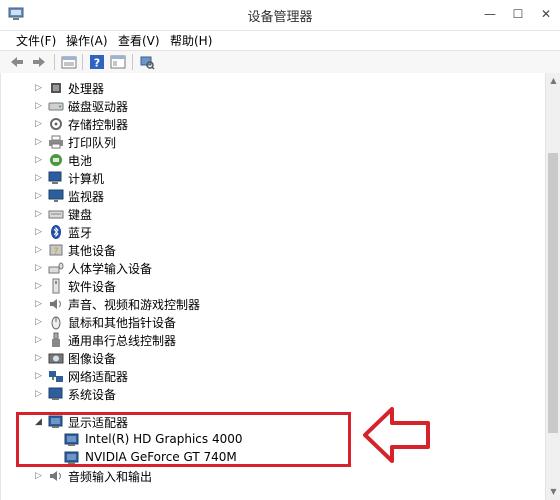  I want to click on printer-icon, so click(56, 142).